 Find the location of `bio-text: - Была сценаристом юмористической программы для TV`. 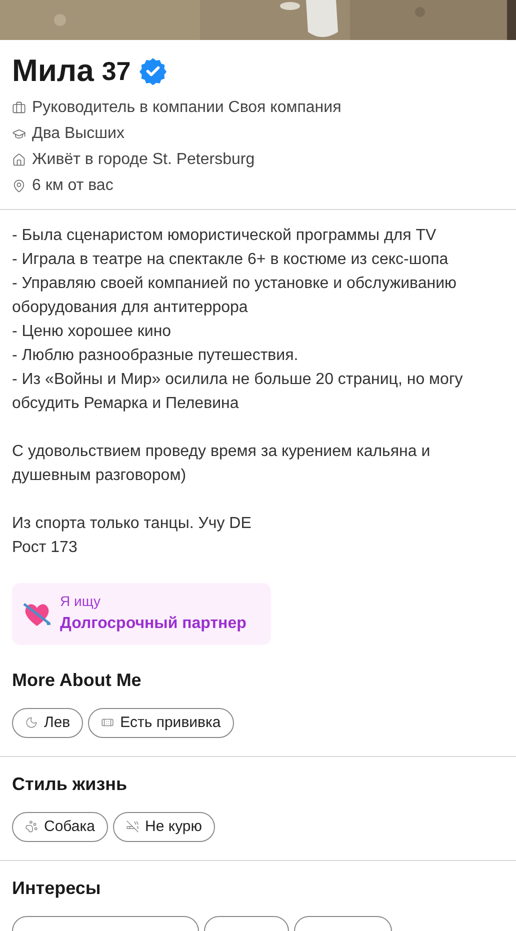

bio-text: - Была сценаристом юмористической программы для TV is located at coordinates (225, 236).